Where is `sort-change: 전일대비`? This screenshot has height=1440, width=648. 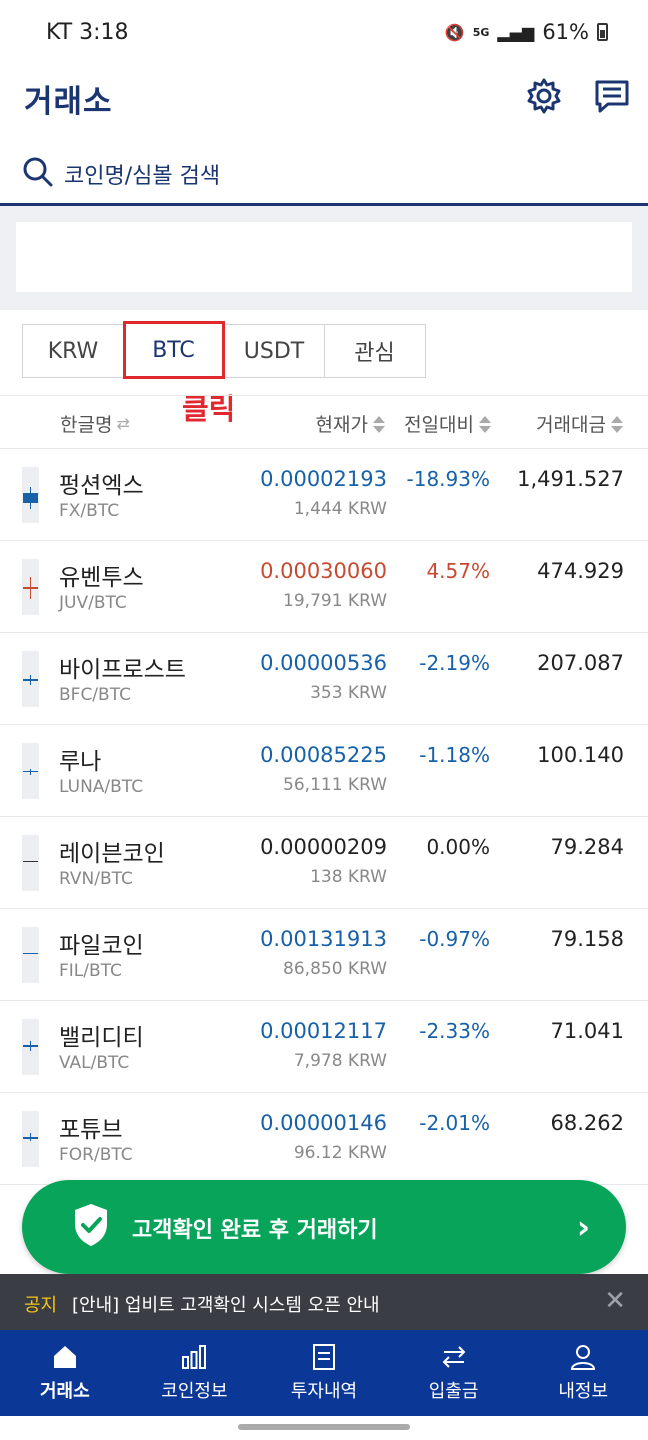 sort-change: 전일대비 is located at coordinates (448, 423).